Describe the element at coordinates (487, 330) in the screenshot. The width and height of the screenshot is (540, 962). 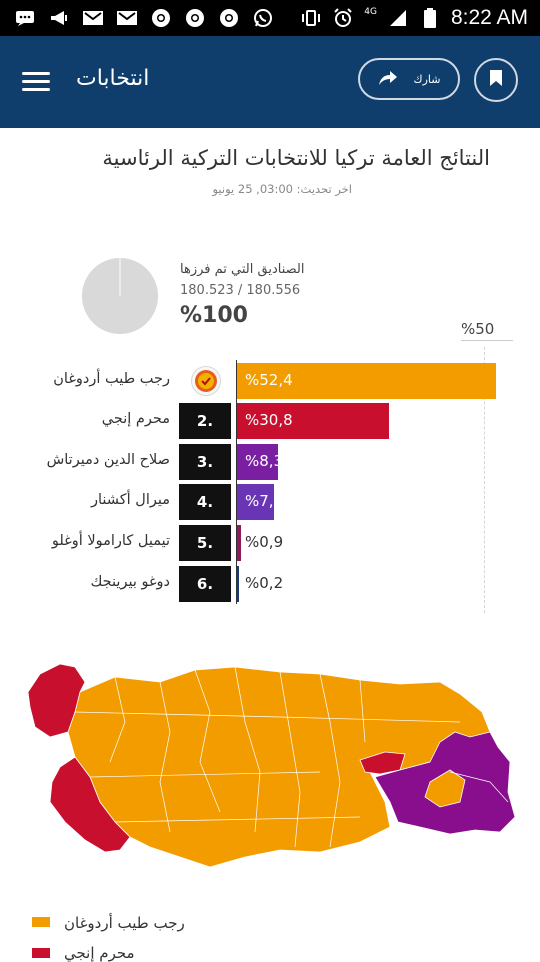
I see `majority-threshold-label: %50` at that location.